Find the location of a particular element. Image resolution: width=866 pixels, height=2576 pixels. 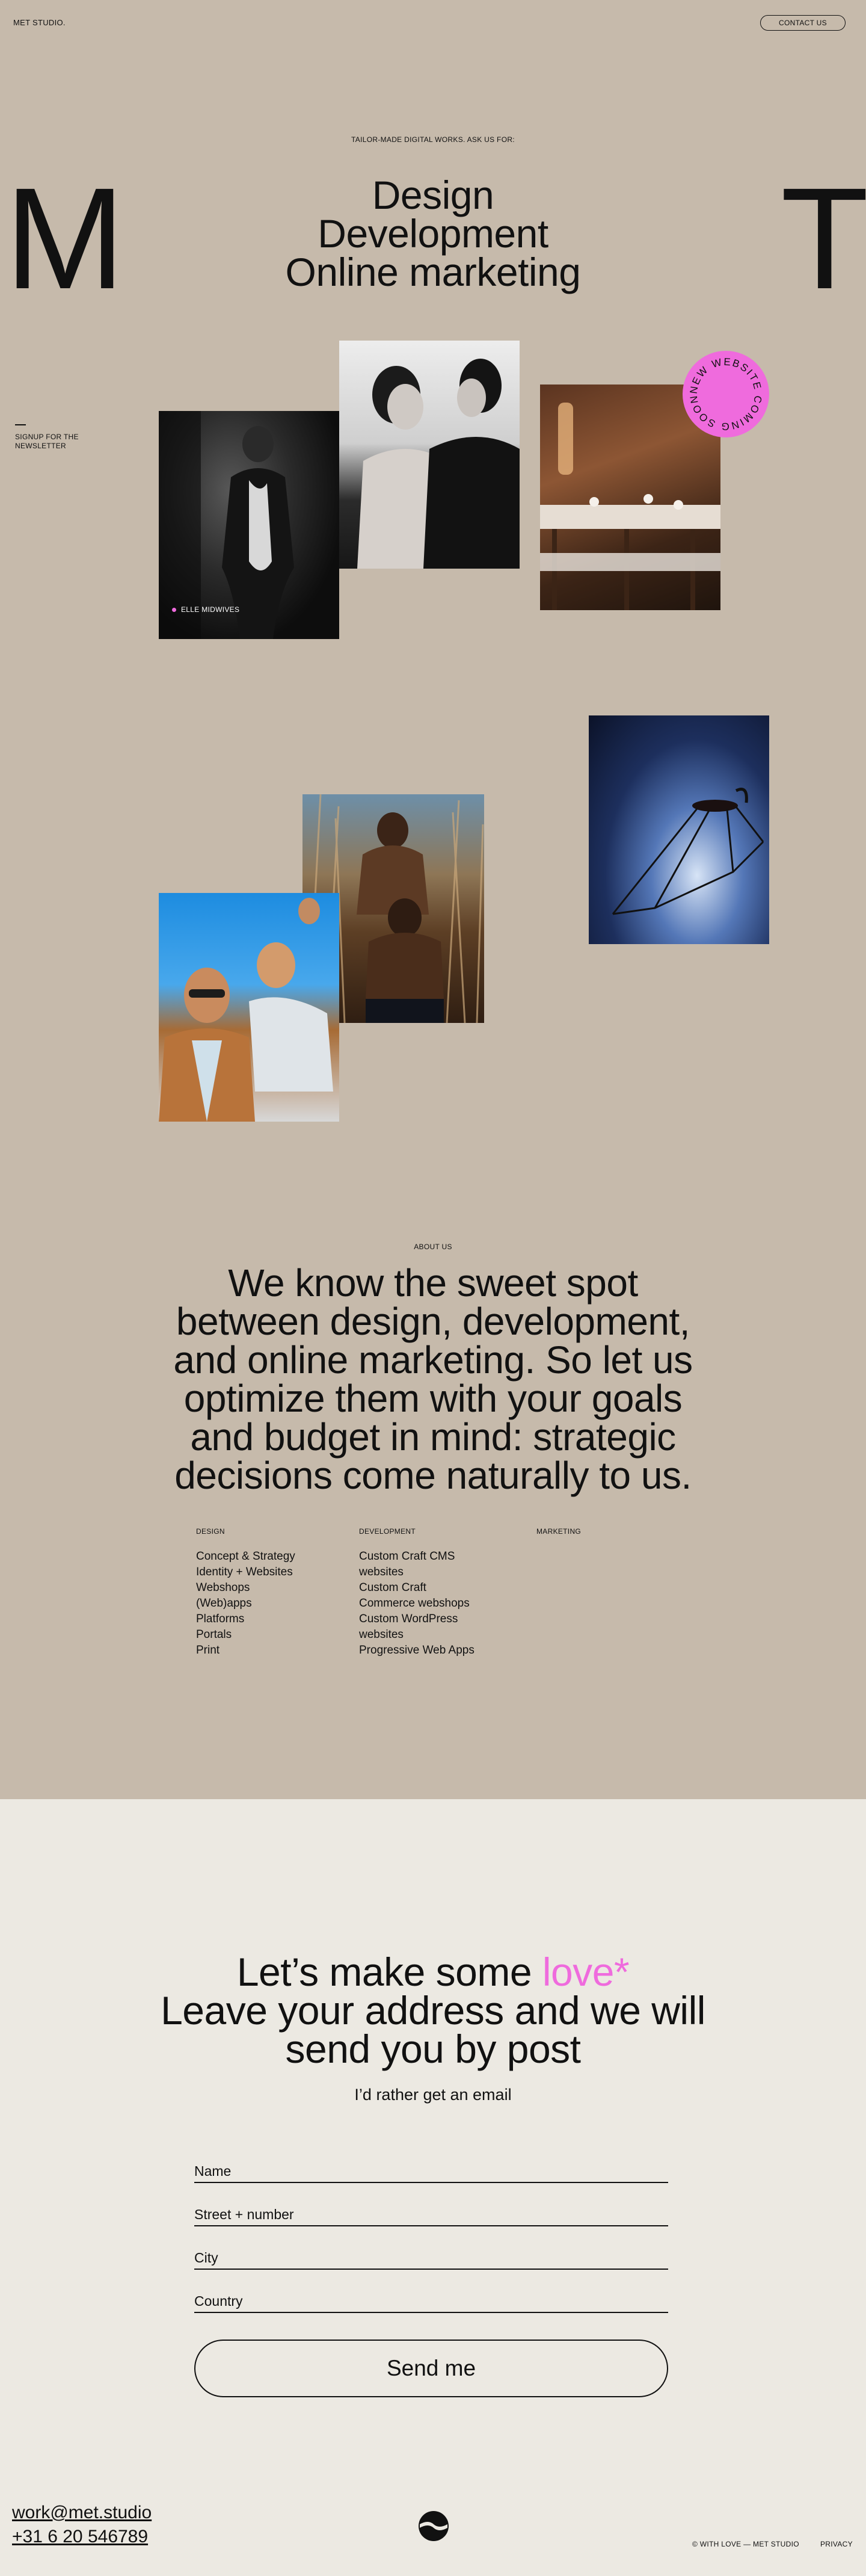

list-item: Identity + Websites is located at coordinates (244, 1572).